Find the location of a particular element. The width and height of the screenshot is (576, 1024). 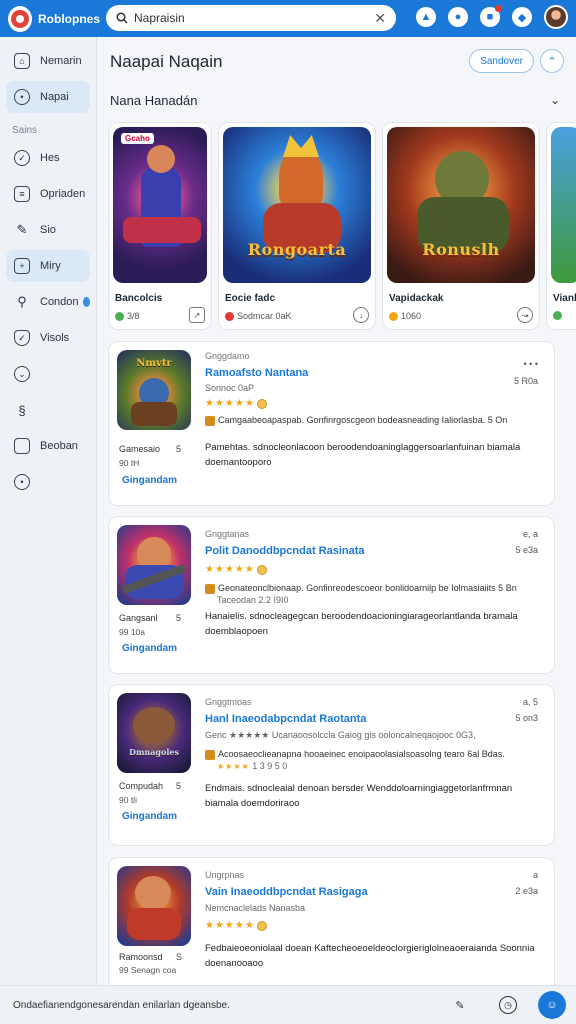

sidebar-item-label: Miry is located at coordinates (50, 266).